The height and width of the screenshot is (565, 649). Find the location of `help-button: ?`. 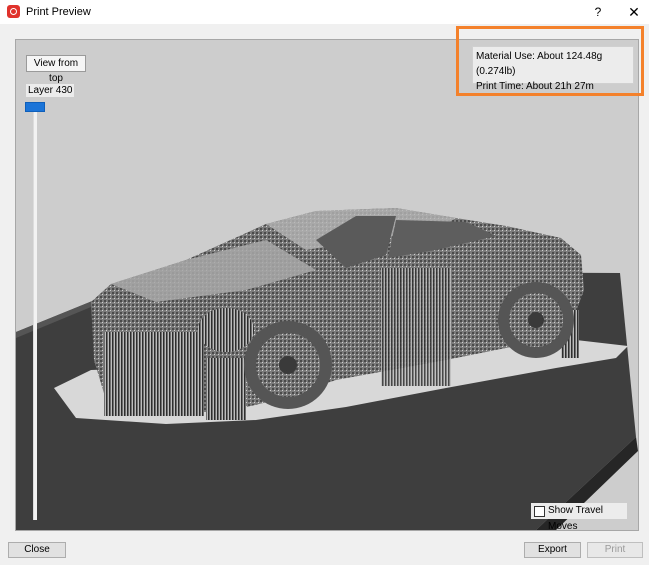

help-button: ? is located at coordinates (598, 12).